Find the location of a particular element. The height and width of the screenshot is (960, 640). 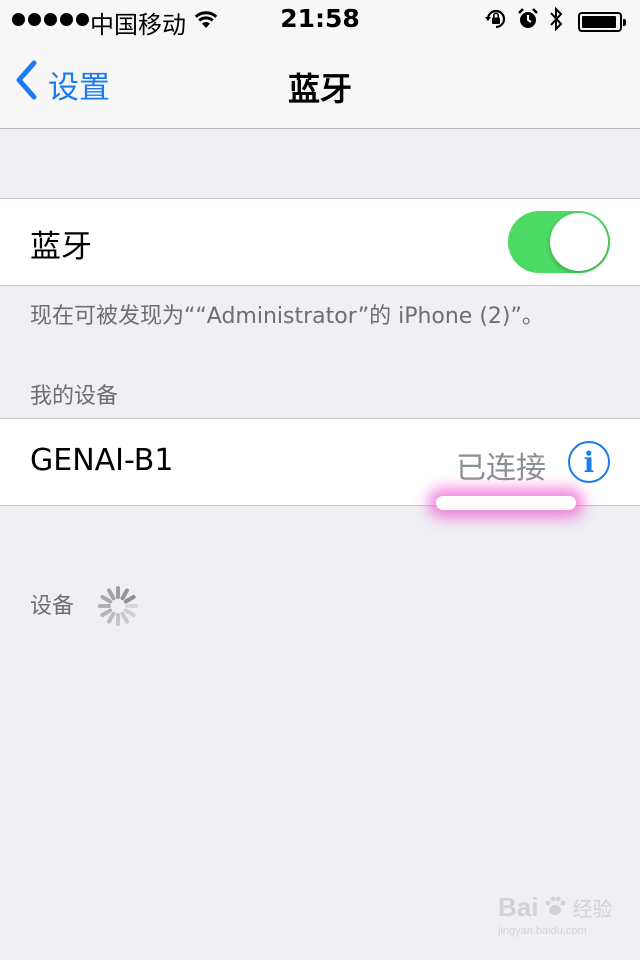

paw-icon is located at coordinates (555, 908).